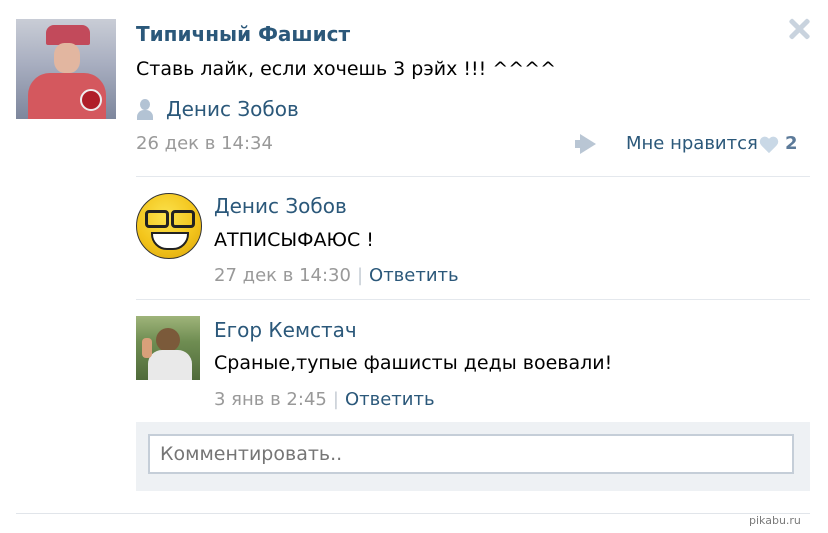  Describe the element at coordinates (270, 399) in the screenshot. I see `comment-date: 3 янв в 2:45` at that location.